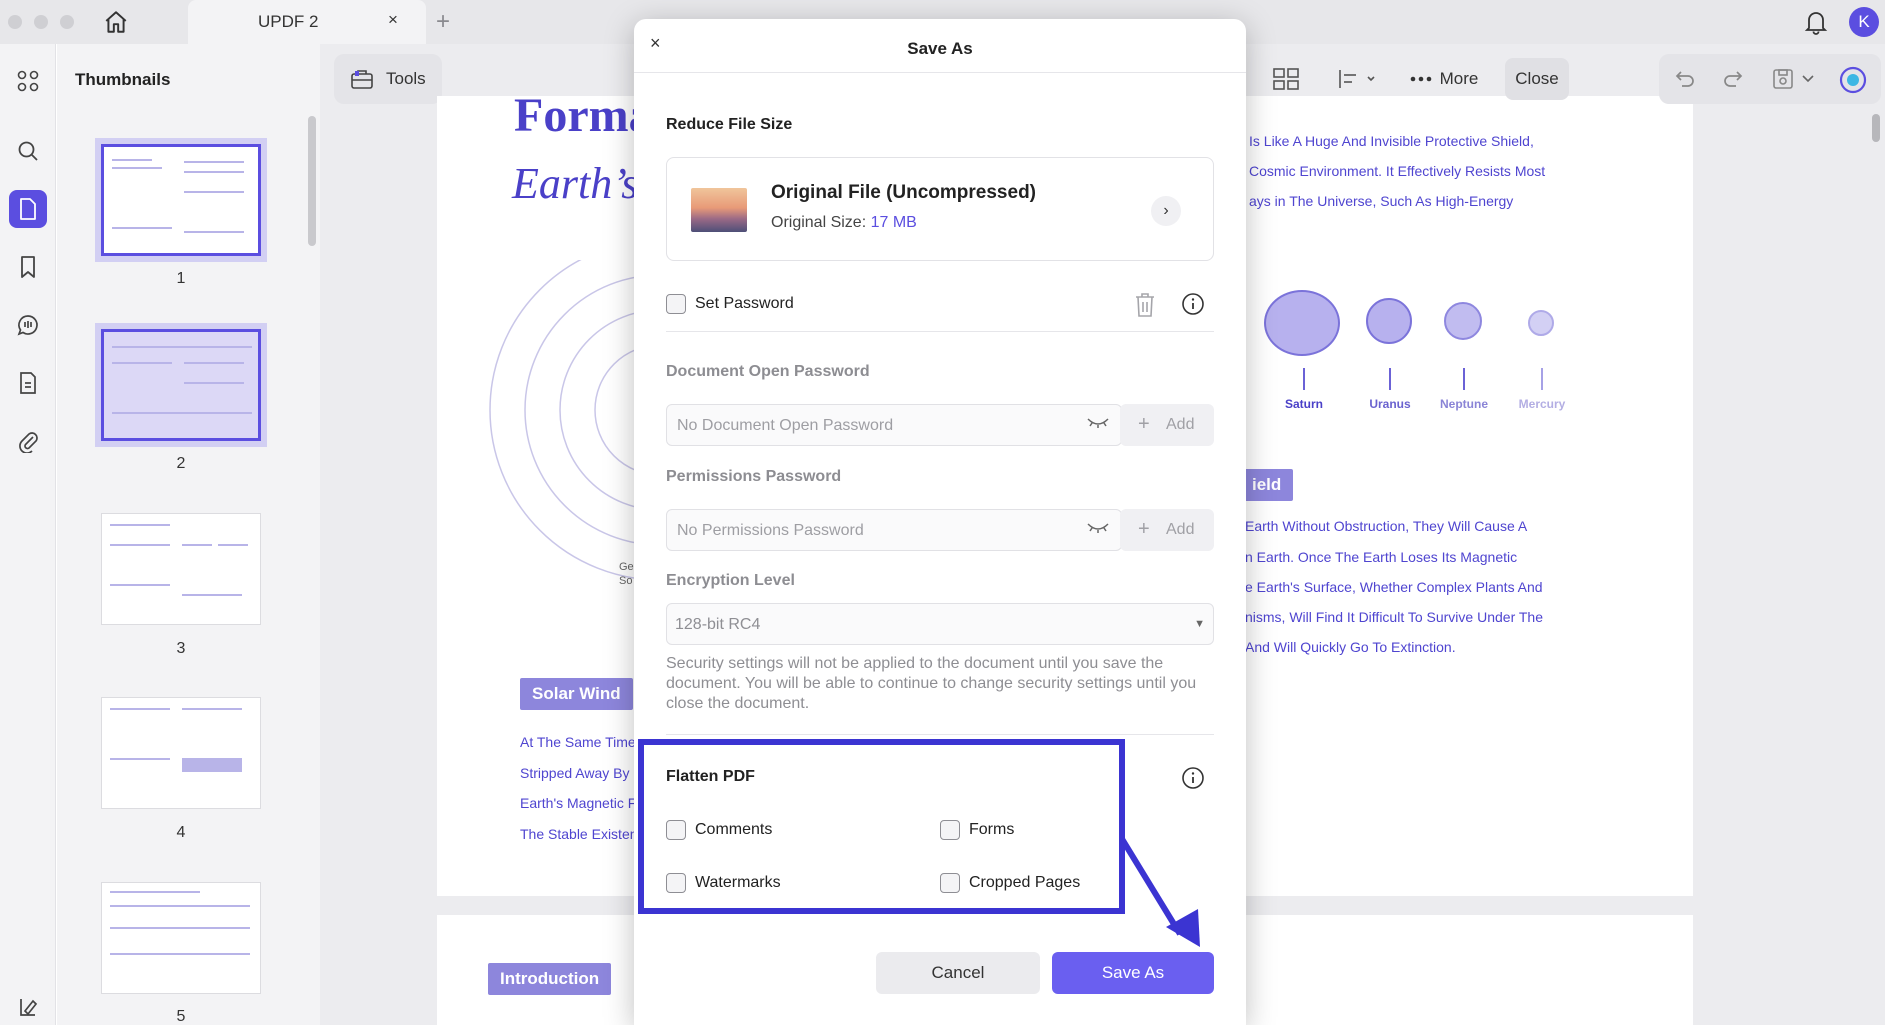 The width and height of the screenshot is (1885, 1025). What do you see at coordinates (1783, 79) in the screenshot?
I see `save-icon` at bounding box center [1783, 79].